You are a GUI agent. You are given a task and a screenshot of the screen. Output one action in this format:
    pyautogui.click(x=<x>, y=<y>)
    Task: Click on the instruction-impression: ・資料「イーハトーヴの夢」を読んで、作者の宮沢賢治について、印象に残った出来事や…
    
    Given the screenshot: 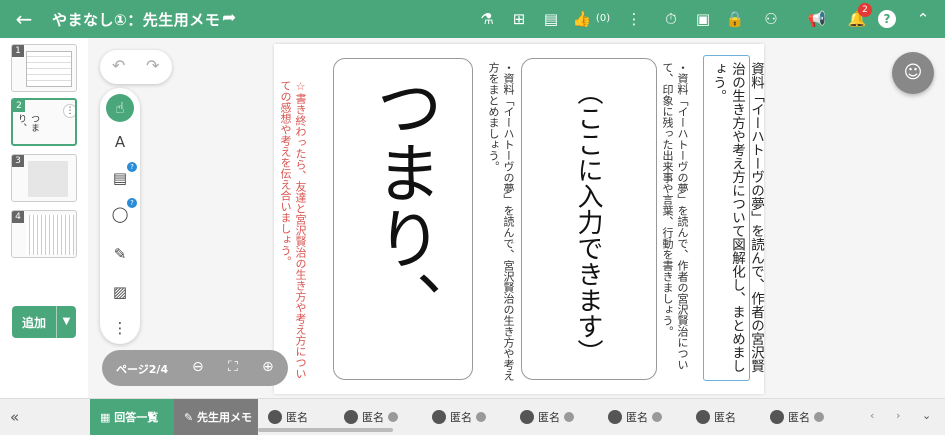 What is the action you would take?
    pyautogui.click(x=675, y=216)
    